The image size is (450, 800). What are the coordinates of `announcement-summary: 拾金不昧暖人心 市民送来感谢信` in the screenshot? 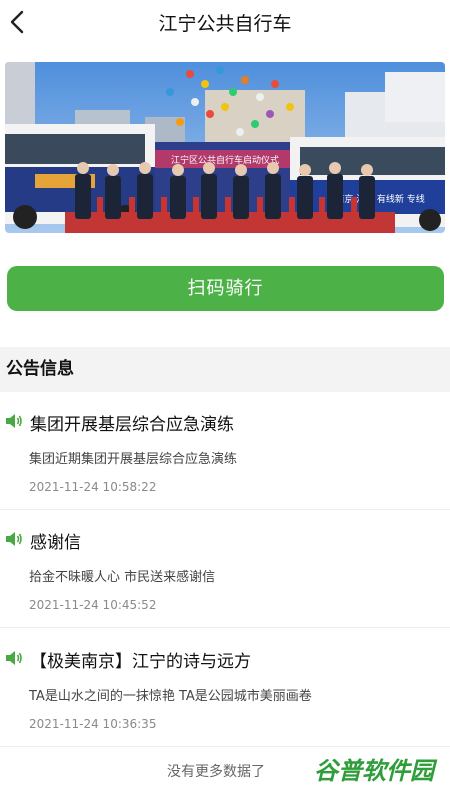 It's located at (122, 577).